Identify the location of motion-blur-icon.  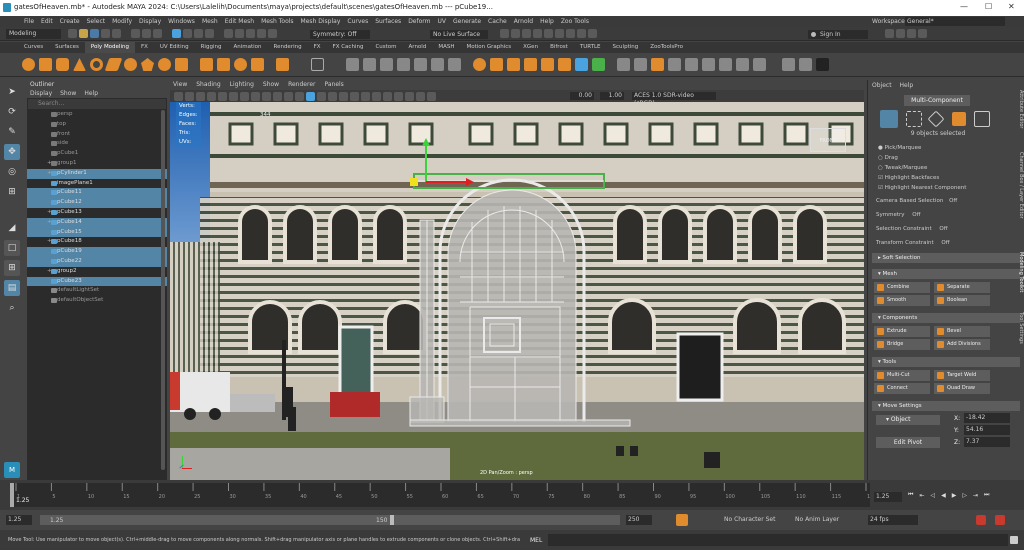
(365, 96).